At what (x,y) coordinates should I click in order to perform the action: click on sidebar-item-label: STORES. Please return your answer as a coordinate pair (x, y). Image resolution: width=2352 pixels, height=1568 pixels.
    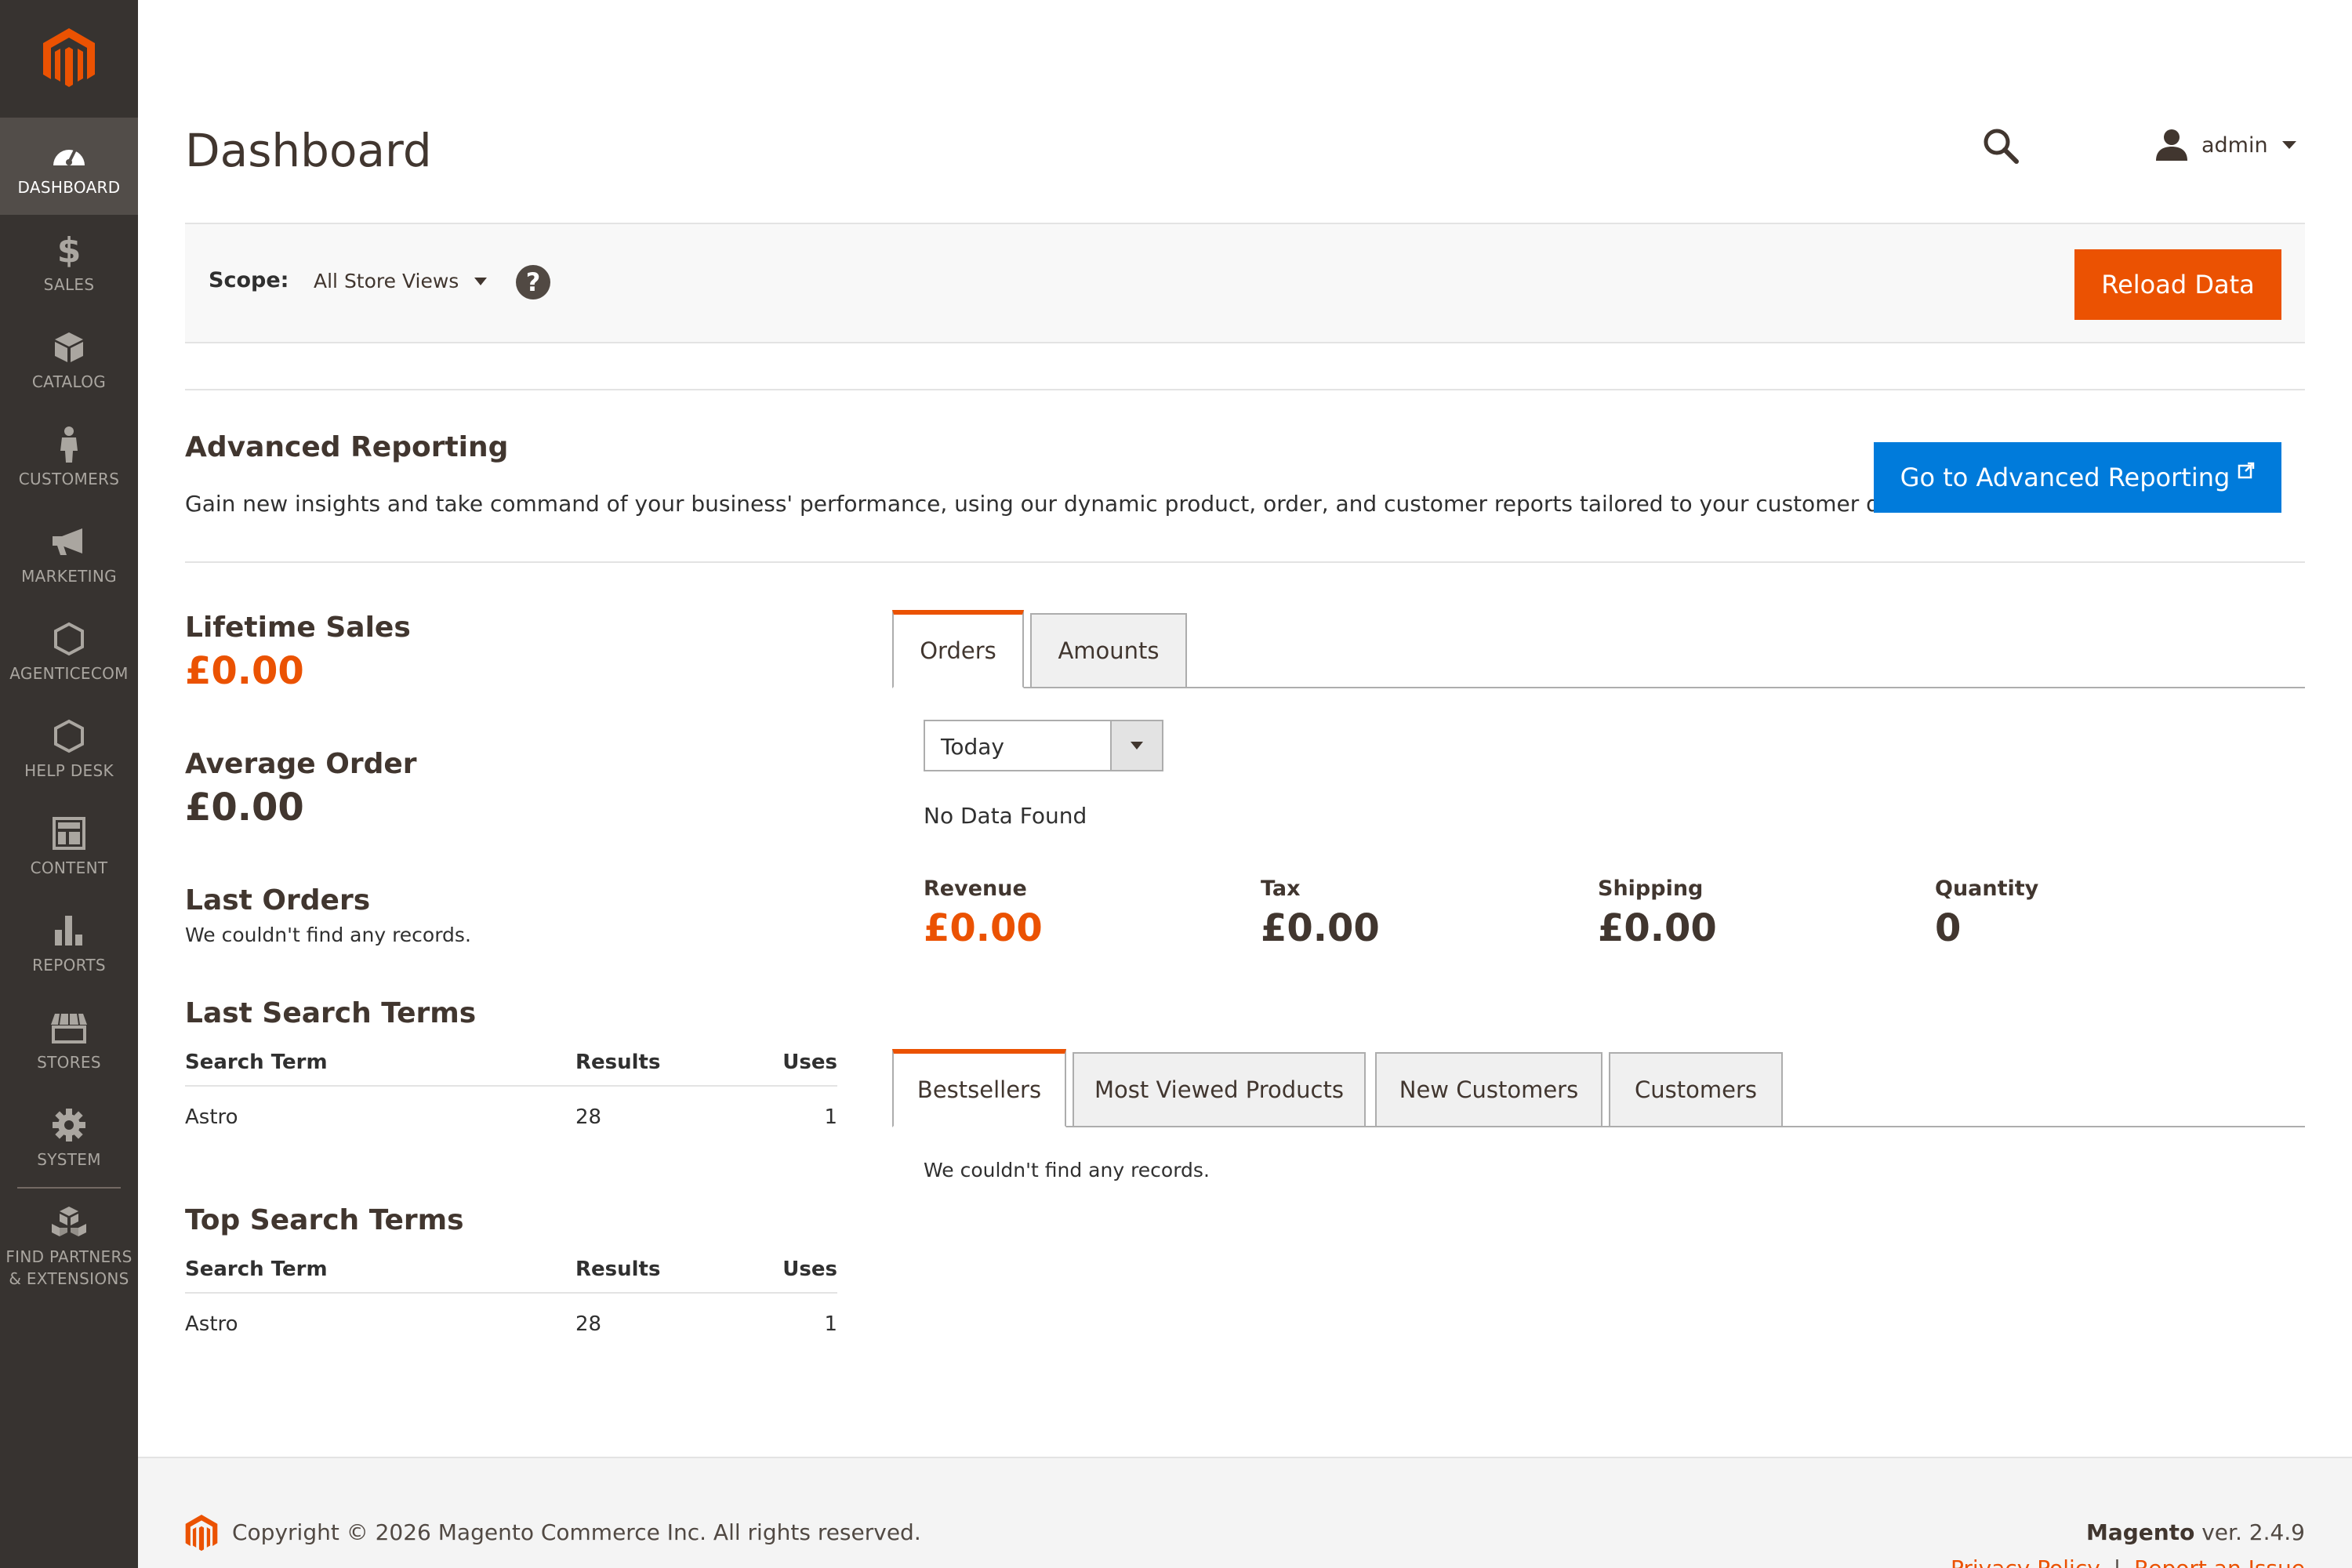
    Looking at the image, I should click on (69, 1062).